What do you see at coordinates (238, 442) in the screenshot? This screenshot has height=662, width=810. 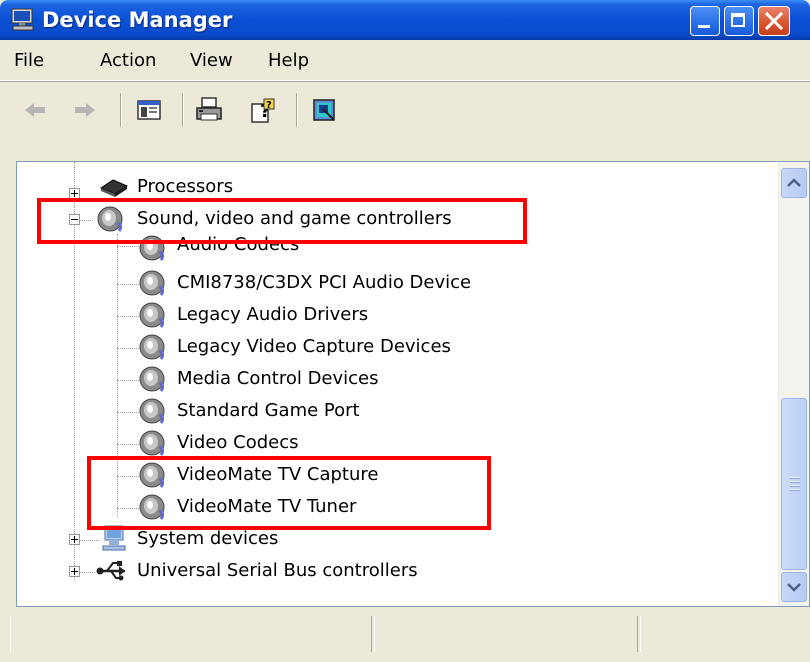 I see `tree-label-video-codecs: Video Codecs` at bounding box center [238, 442].